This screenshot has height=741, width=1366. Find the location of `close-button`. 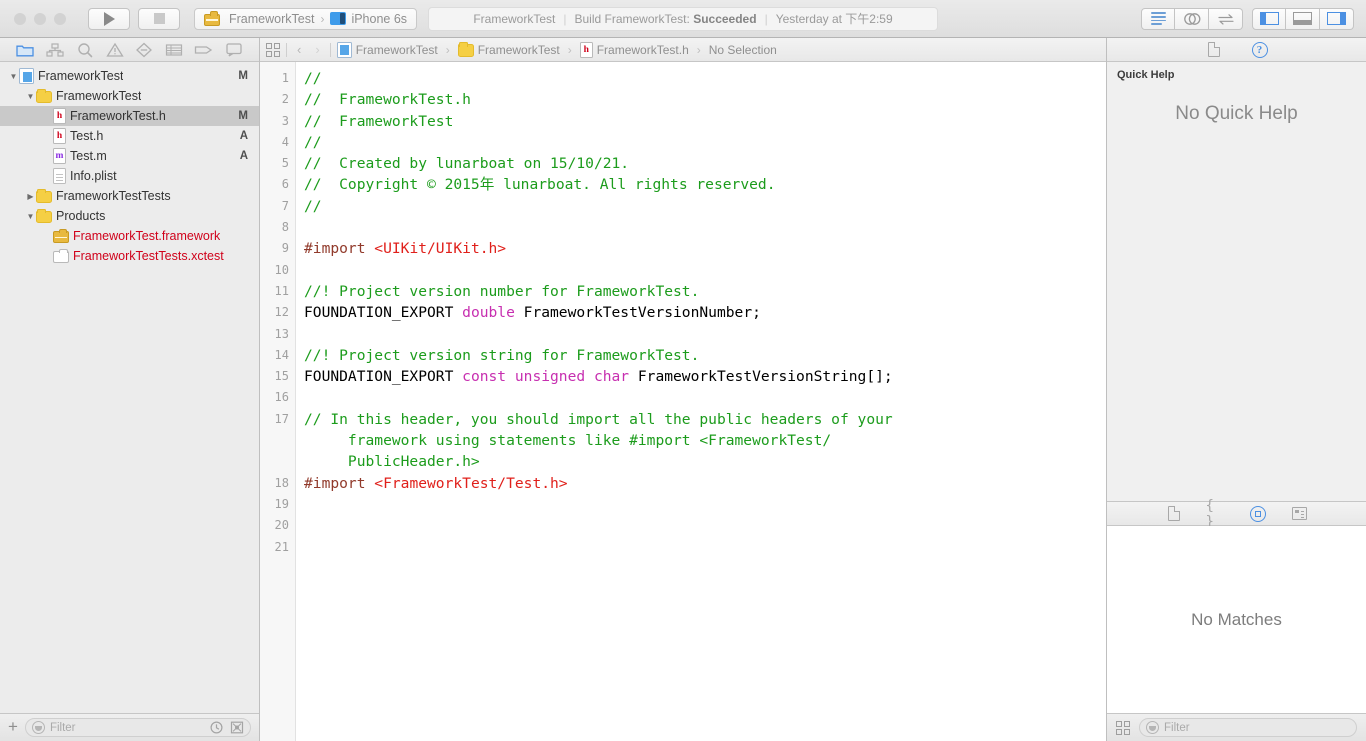

close-button is located at coordinates (20, 18).